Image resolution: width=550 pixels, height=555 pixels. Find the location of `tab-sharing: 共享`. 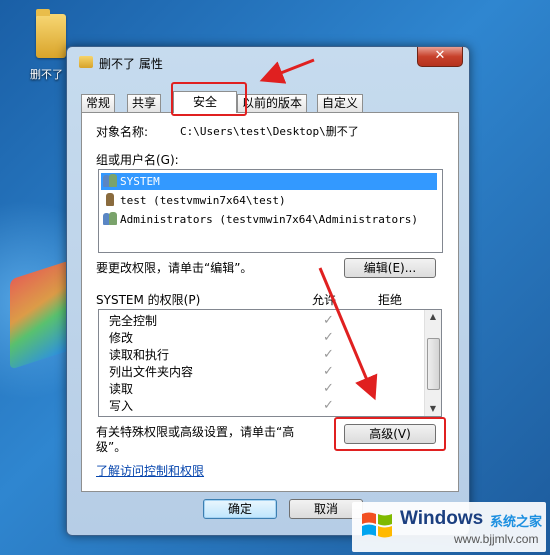

tab-sharing: 共享 is located at coordinates (144, 103).